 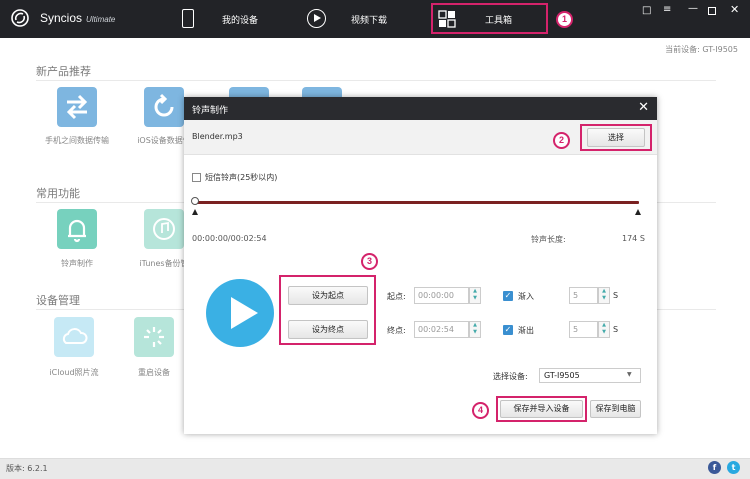 What do you see at coordinates (604, 329) in the screenshot?
I see `fade-out-stepper: ▲ ▼` at bounding box center [604, 329].